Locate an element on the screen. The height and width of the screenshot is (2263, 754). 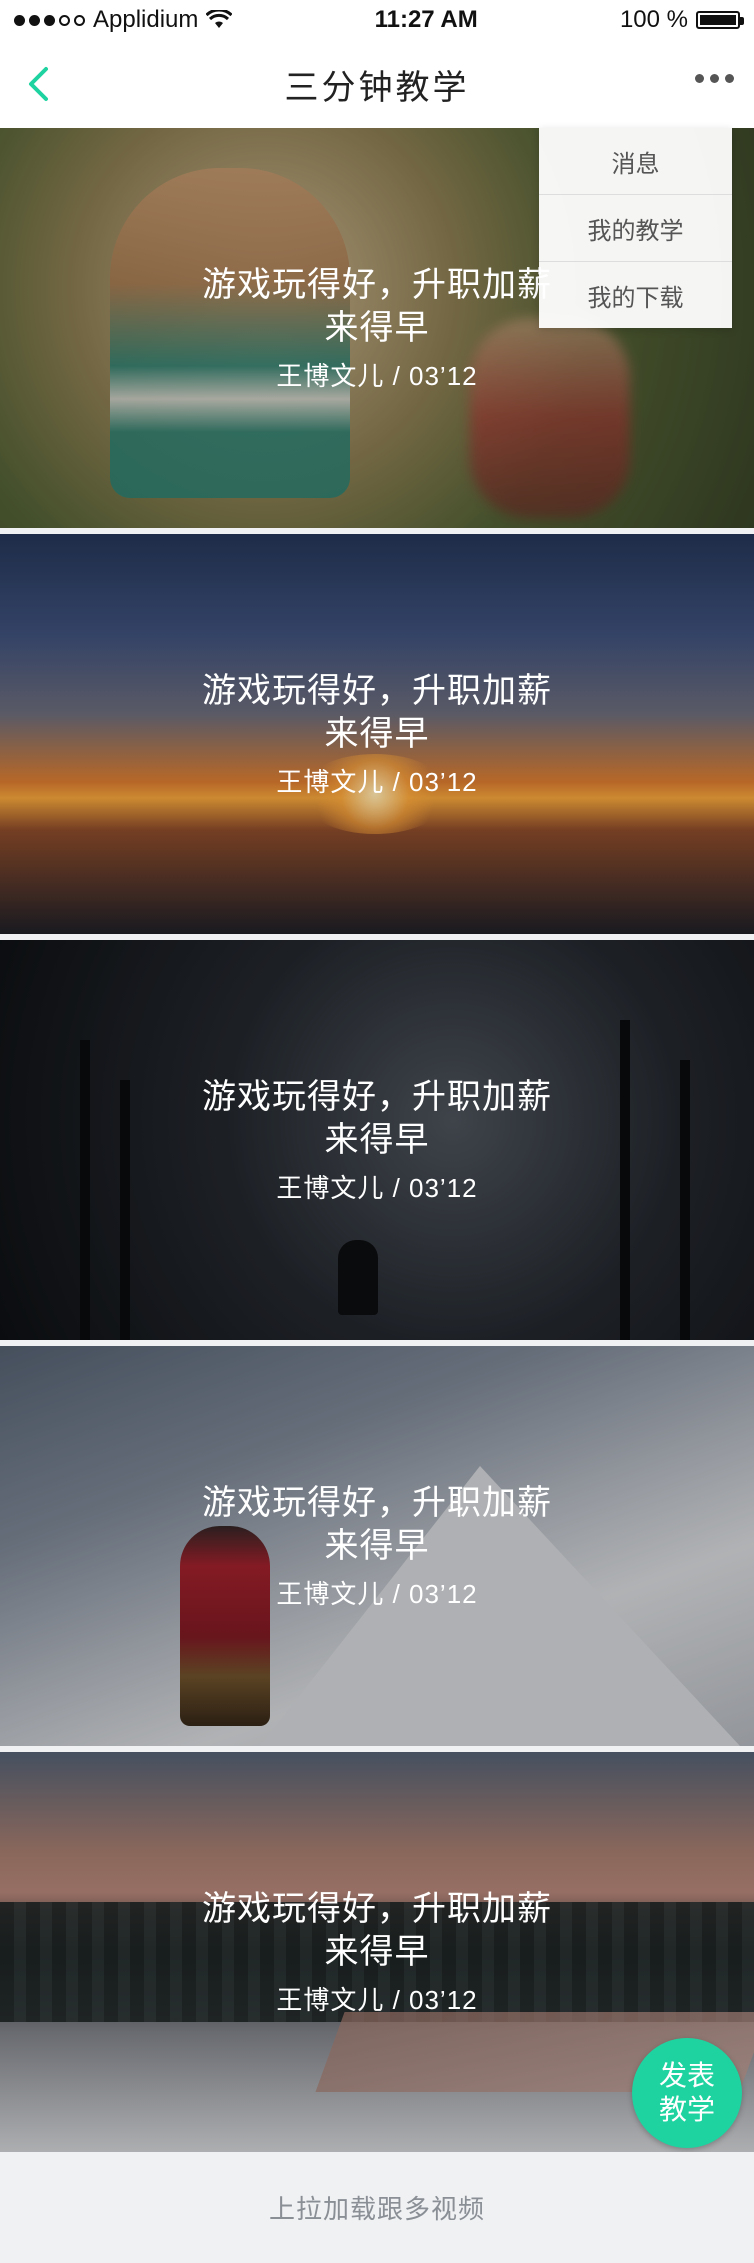
fab-label: 发表教学 is located at coordinates (686, 2092).